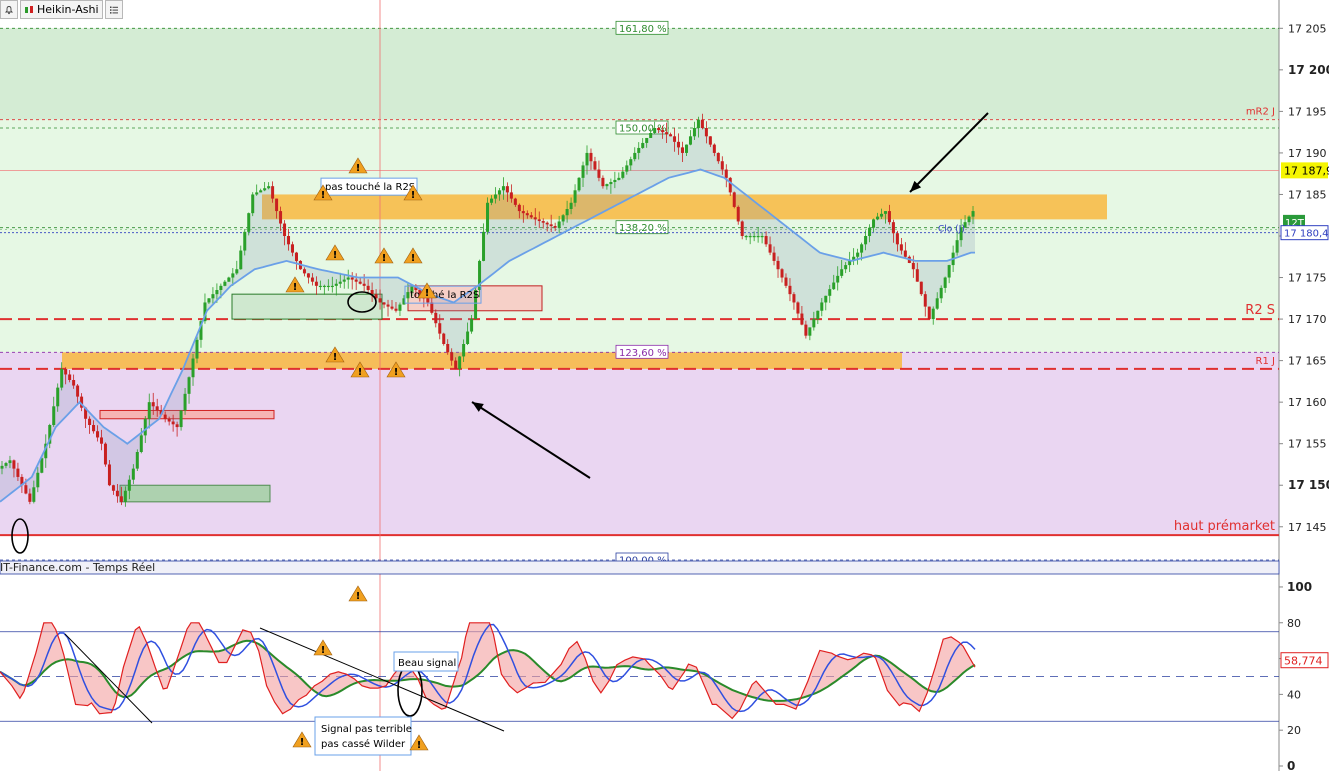 The height and width of the screenshot is (776, 1329). Describe the element at coordinates (307, 306) in the screenshot. I see `zone-rect-green` at that location.